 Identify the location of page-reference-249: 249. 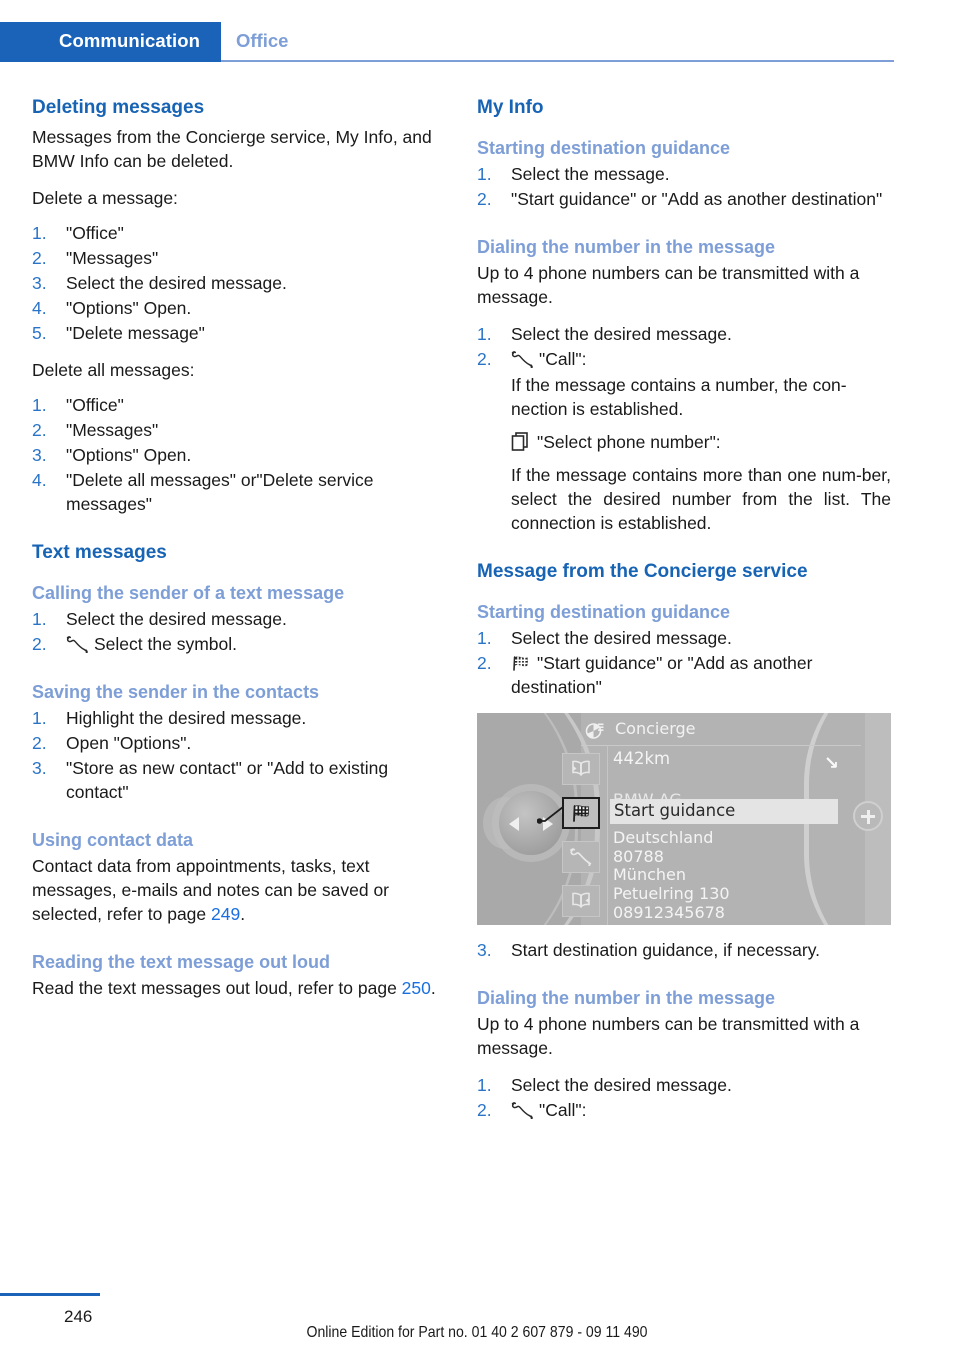
(225, 914).